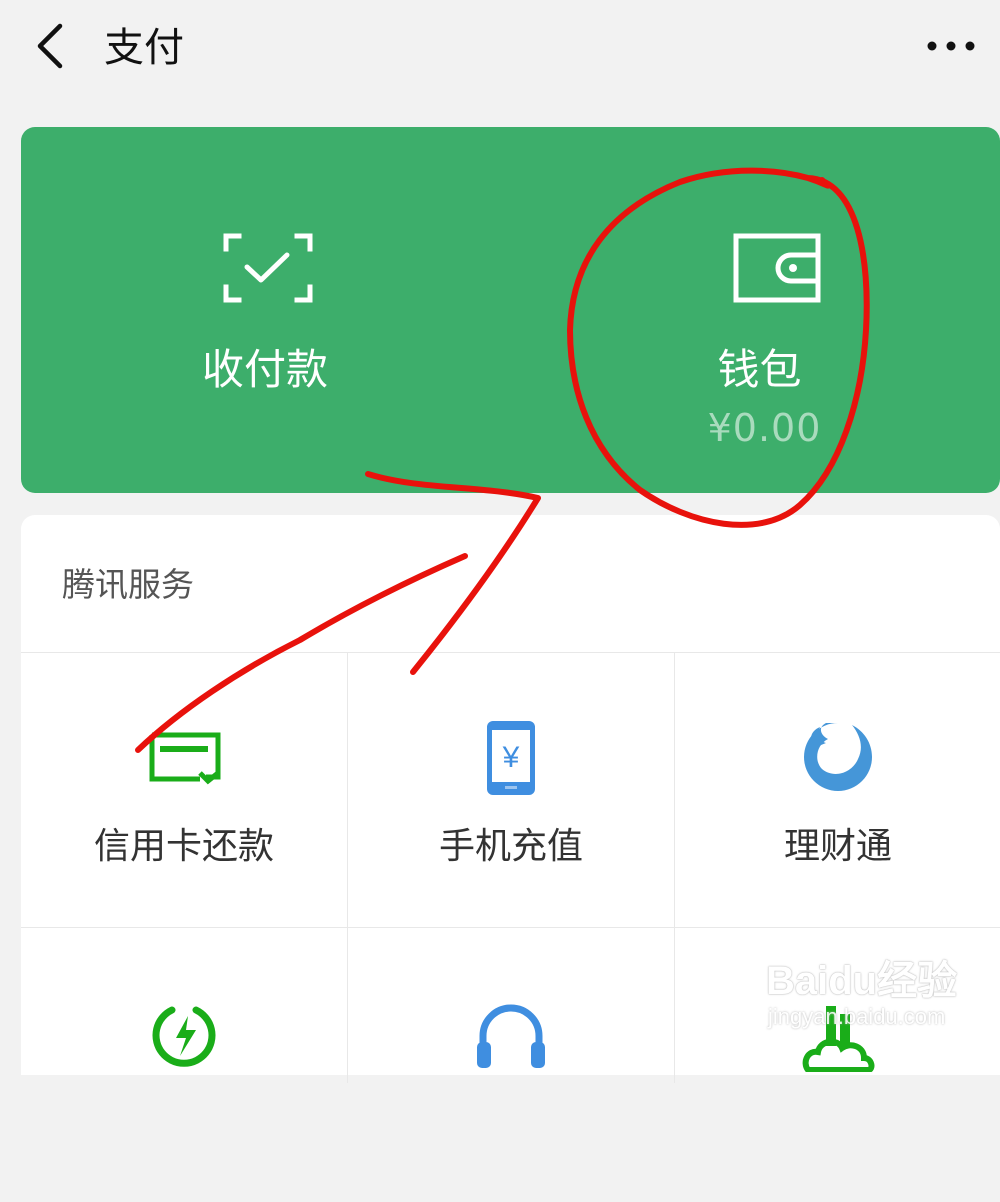 The height and width of the screenshot is (1202, 1000). I want to click on credit-card-icon, so click(185, 758).